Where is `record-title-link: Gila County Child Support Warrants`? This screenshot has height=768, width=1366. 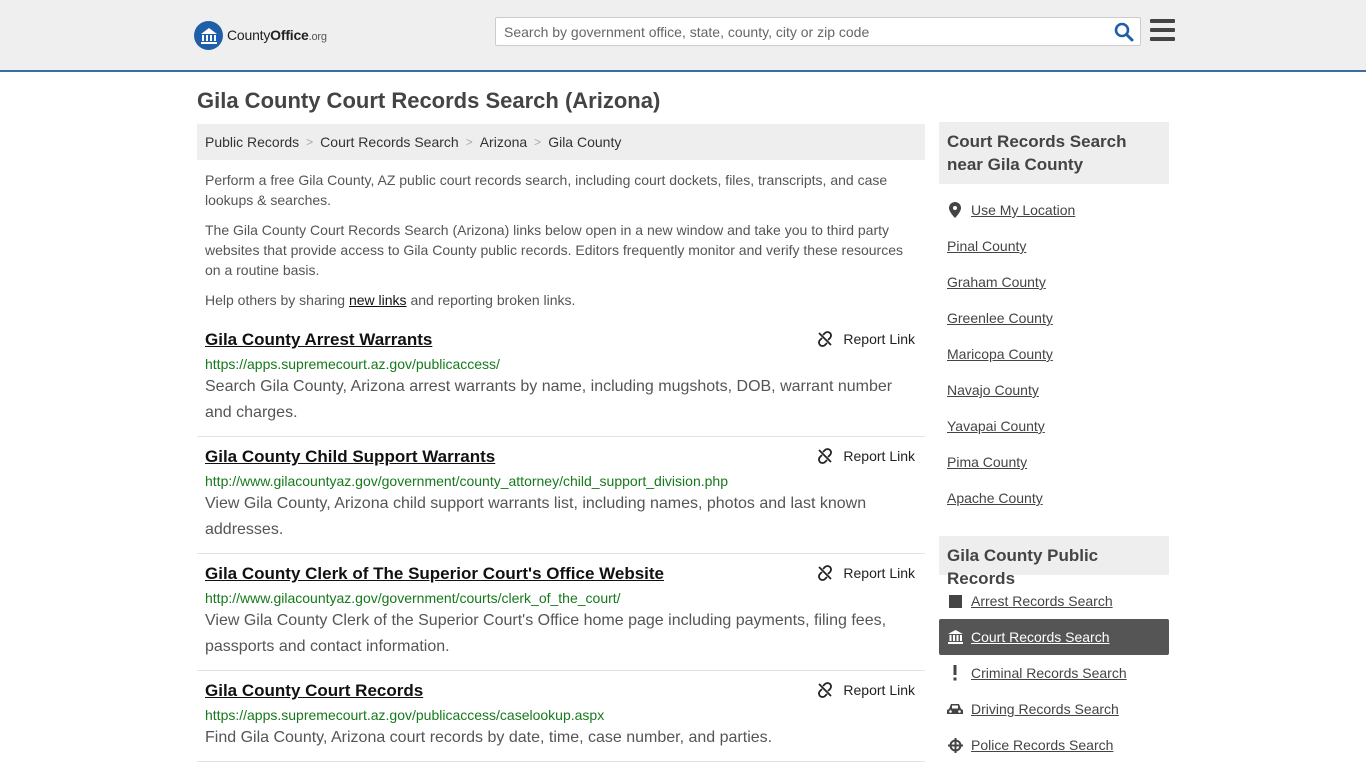 record-title-link: Gila County Child Support Warrants is located at coordinates (350, 457).